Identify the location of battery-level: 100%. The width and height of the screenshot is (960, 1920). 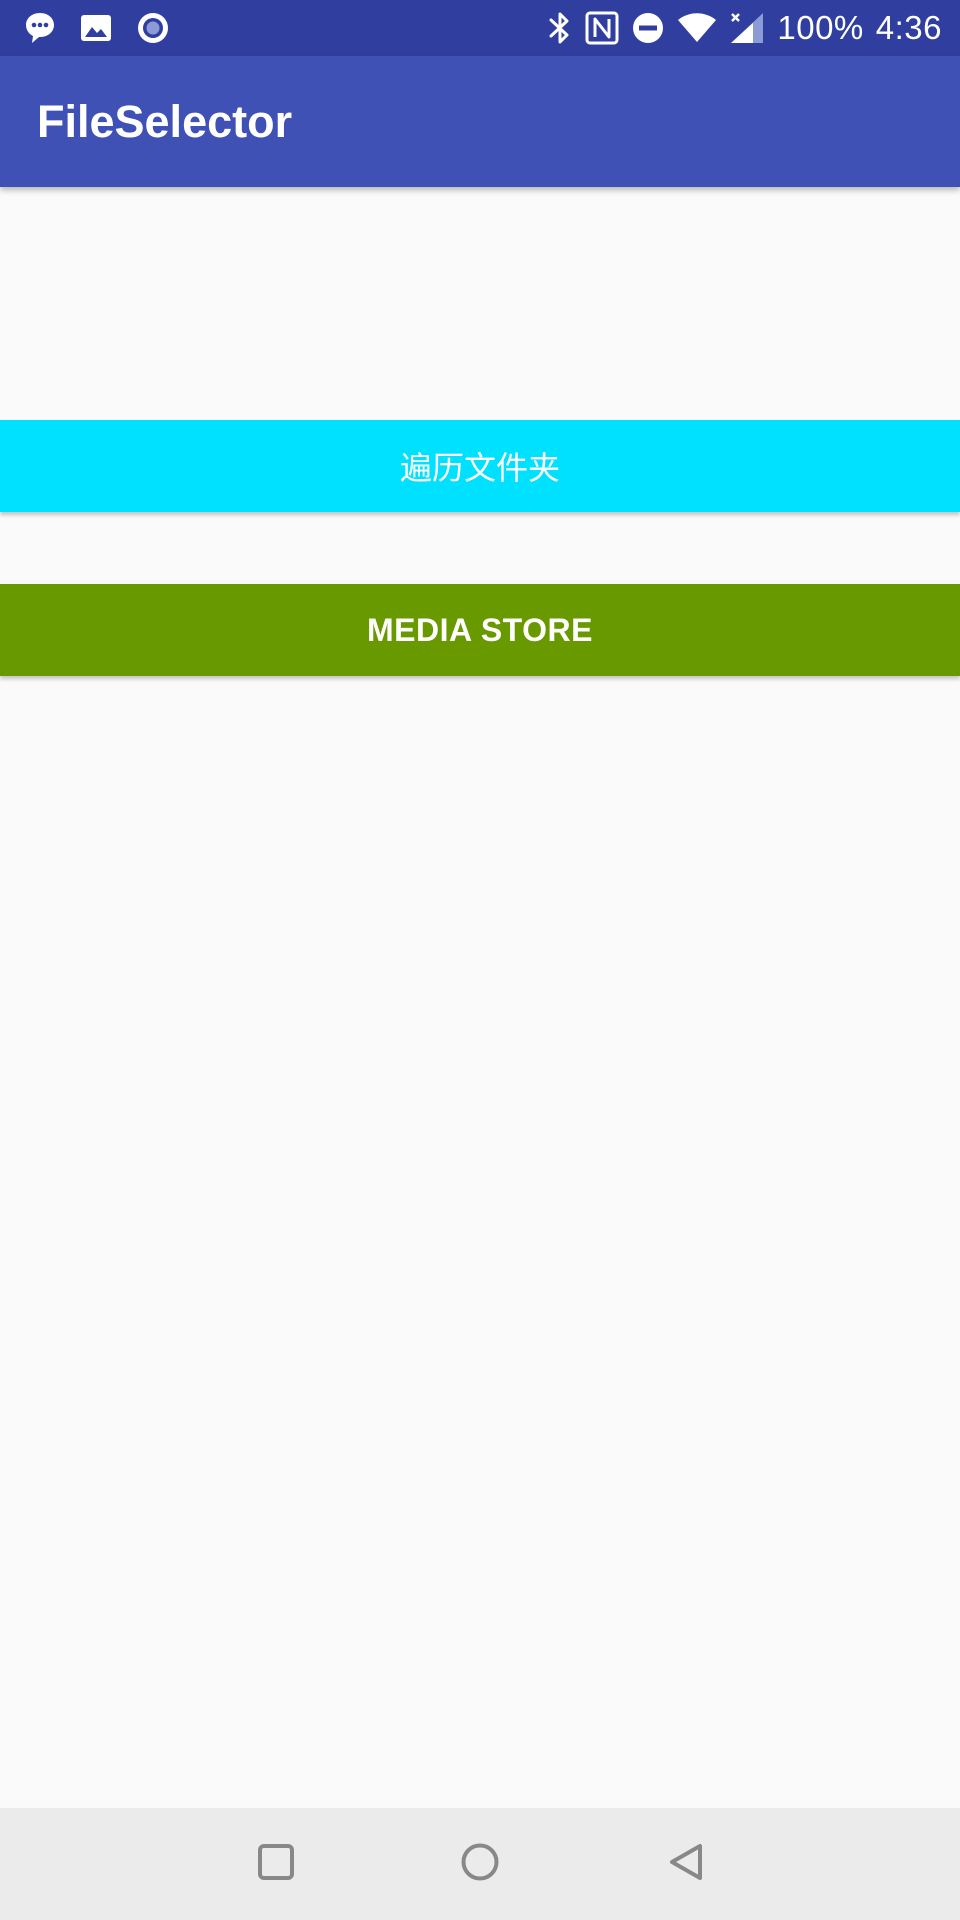
(820, 27).